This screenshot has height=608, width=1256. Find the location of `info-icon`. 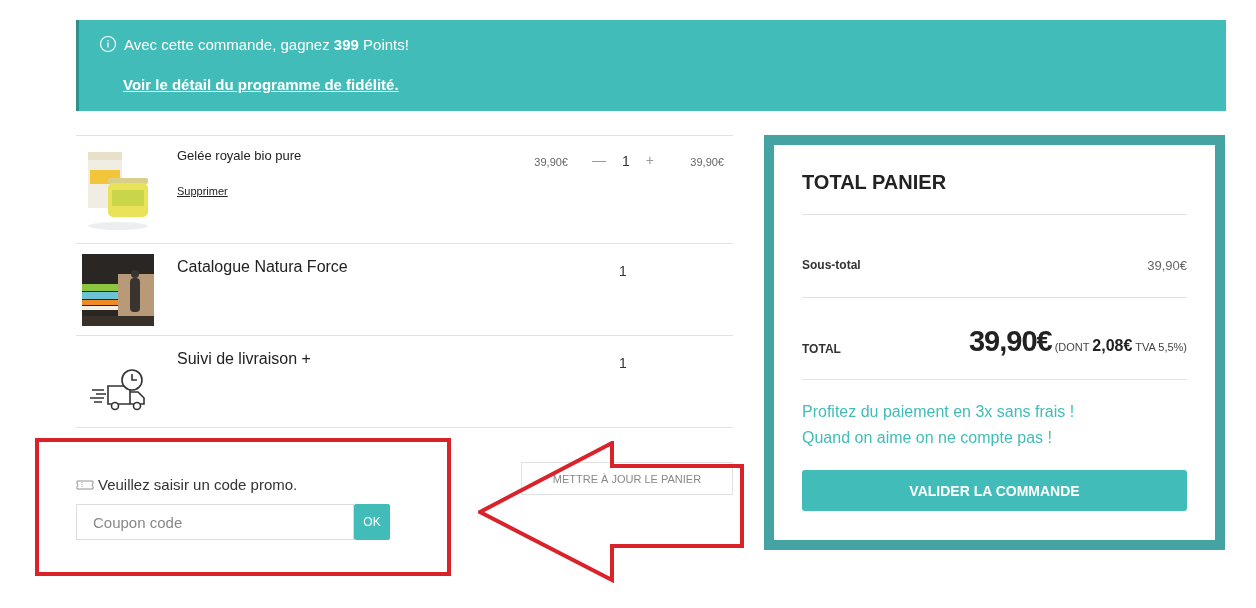

info-icon is located at coordinates (108, 44).